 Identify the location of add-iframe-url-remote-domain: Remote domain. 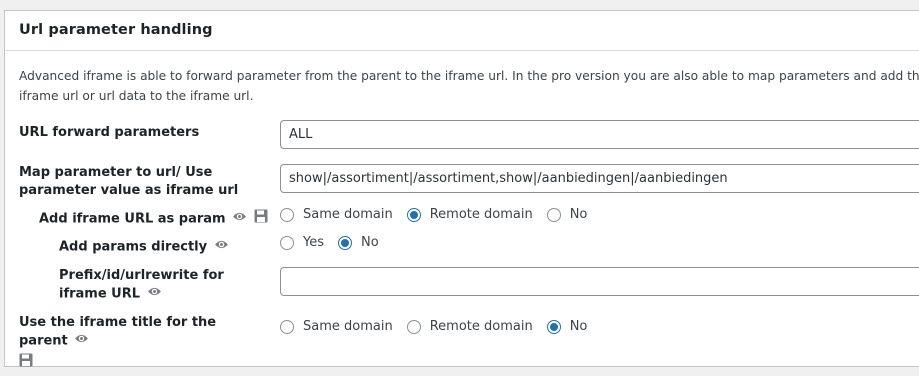
(469, 214).